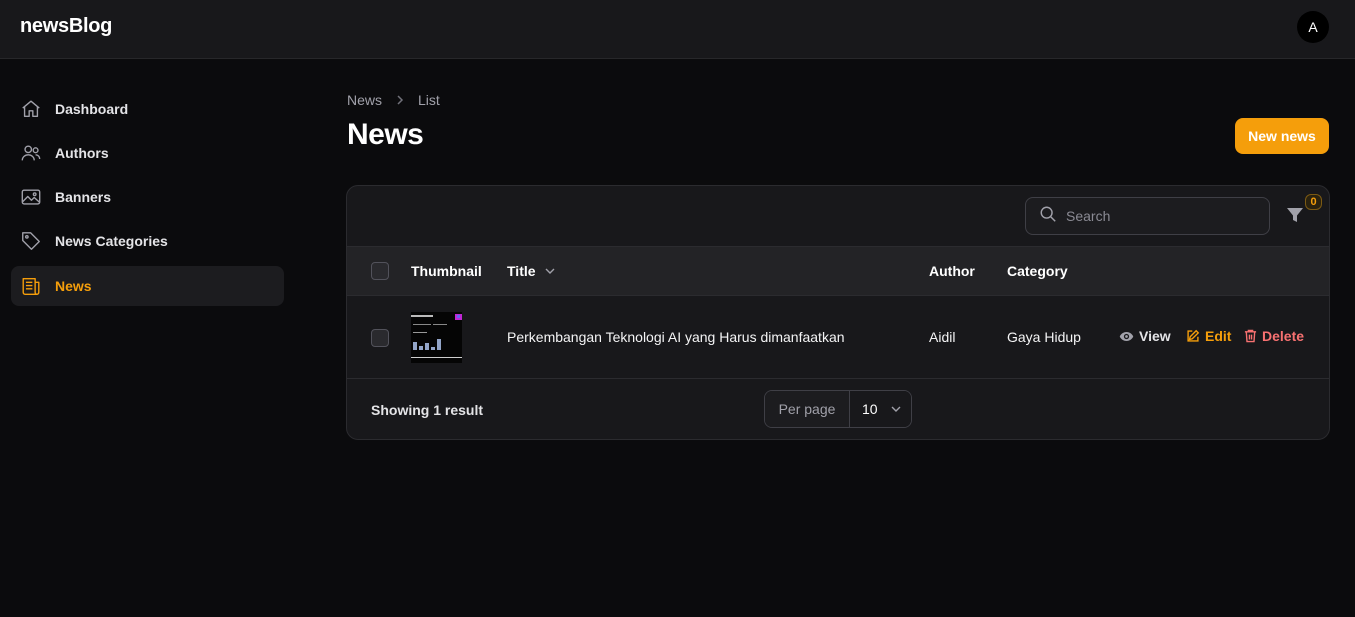 This screenshot has height=617, width=1355. Describe the element at coordinates (66, 26) in the screenshot. I see `brand-logo: newsBlog` at that location.